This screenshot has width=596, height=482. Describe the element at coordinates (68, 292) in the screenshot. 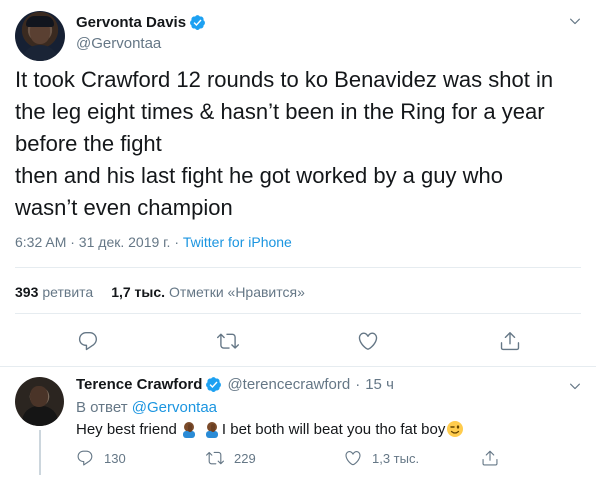

I see `retweets-label: ретвита` at that location.